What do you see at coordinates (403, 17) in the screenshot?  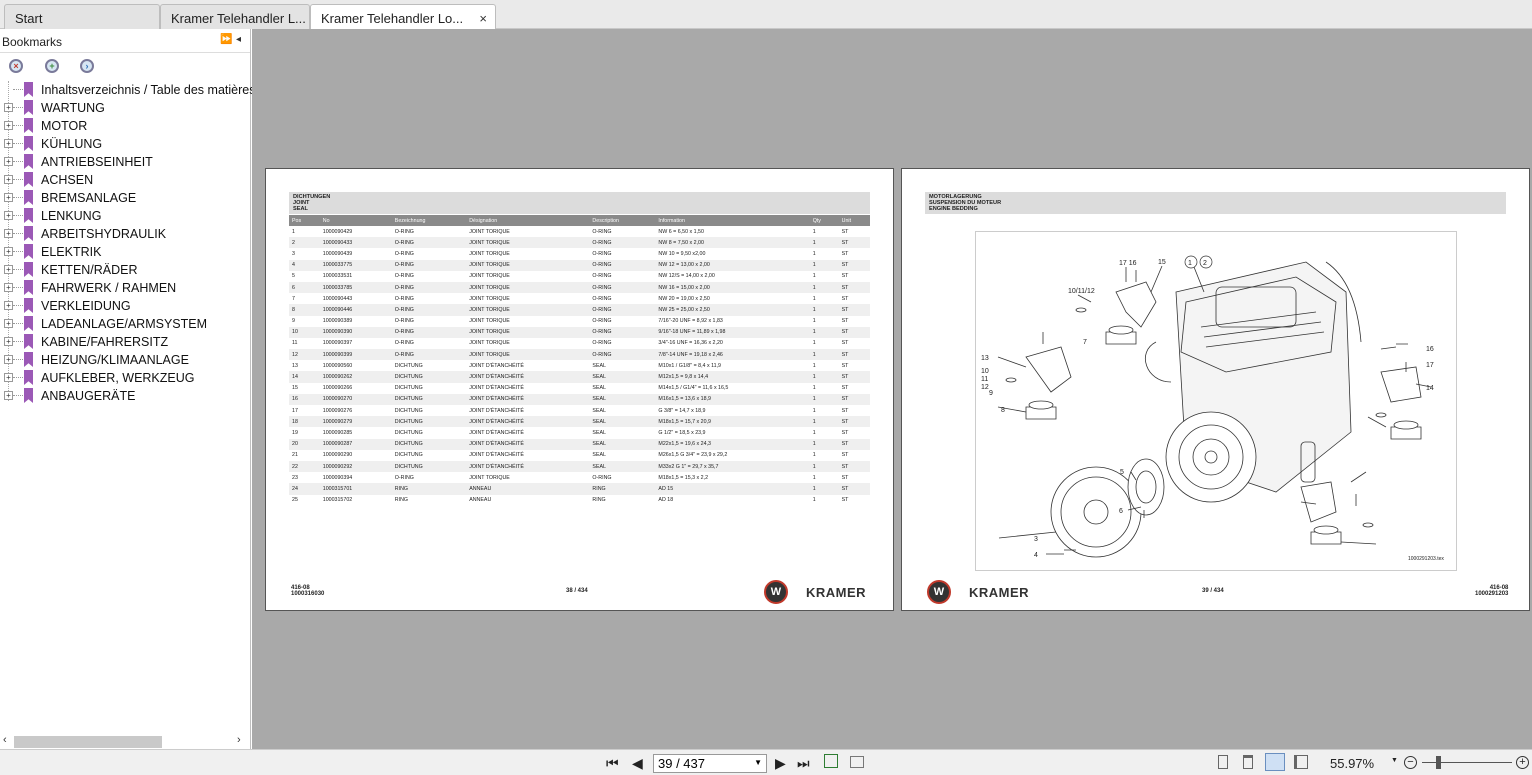 I see `tab-document-2: Kramer Telehandler Lo... ×` at bounding box center [403, 17].